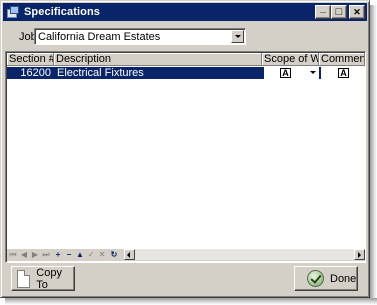  I want to click on table-row: 16200 Electrical Fixtures A A, so click(186, 73).